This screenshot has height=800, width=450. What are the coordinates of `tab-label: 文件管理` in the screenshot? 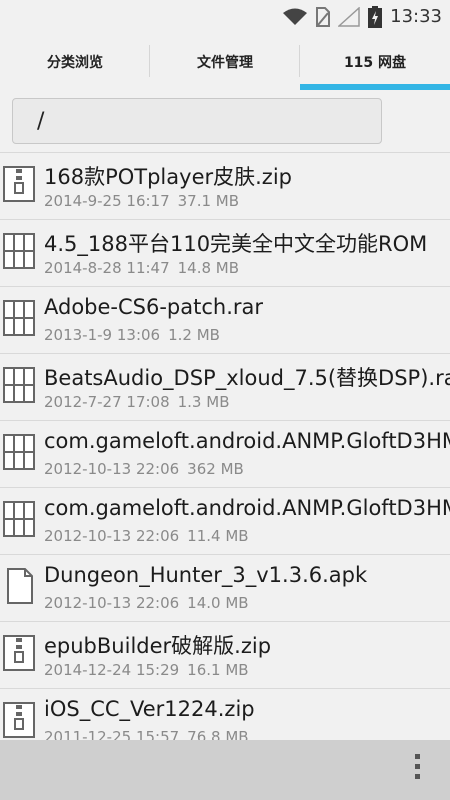 It's located at (225, 62).